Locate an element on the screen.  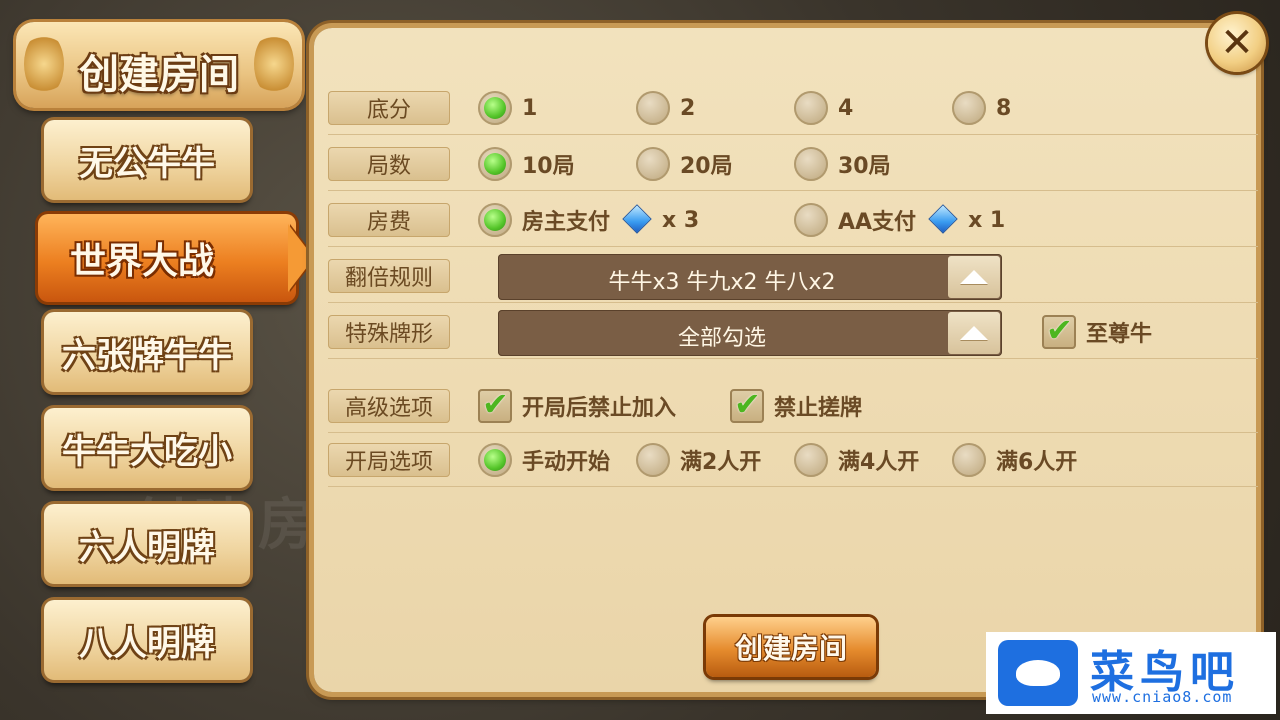
chevron-right-icon is located at coordinates (301, 258).